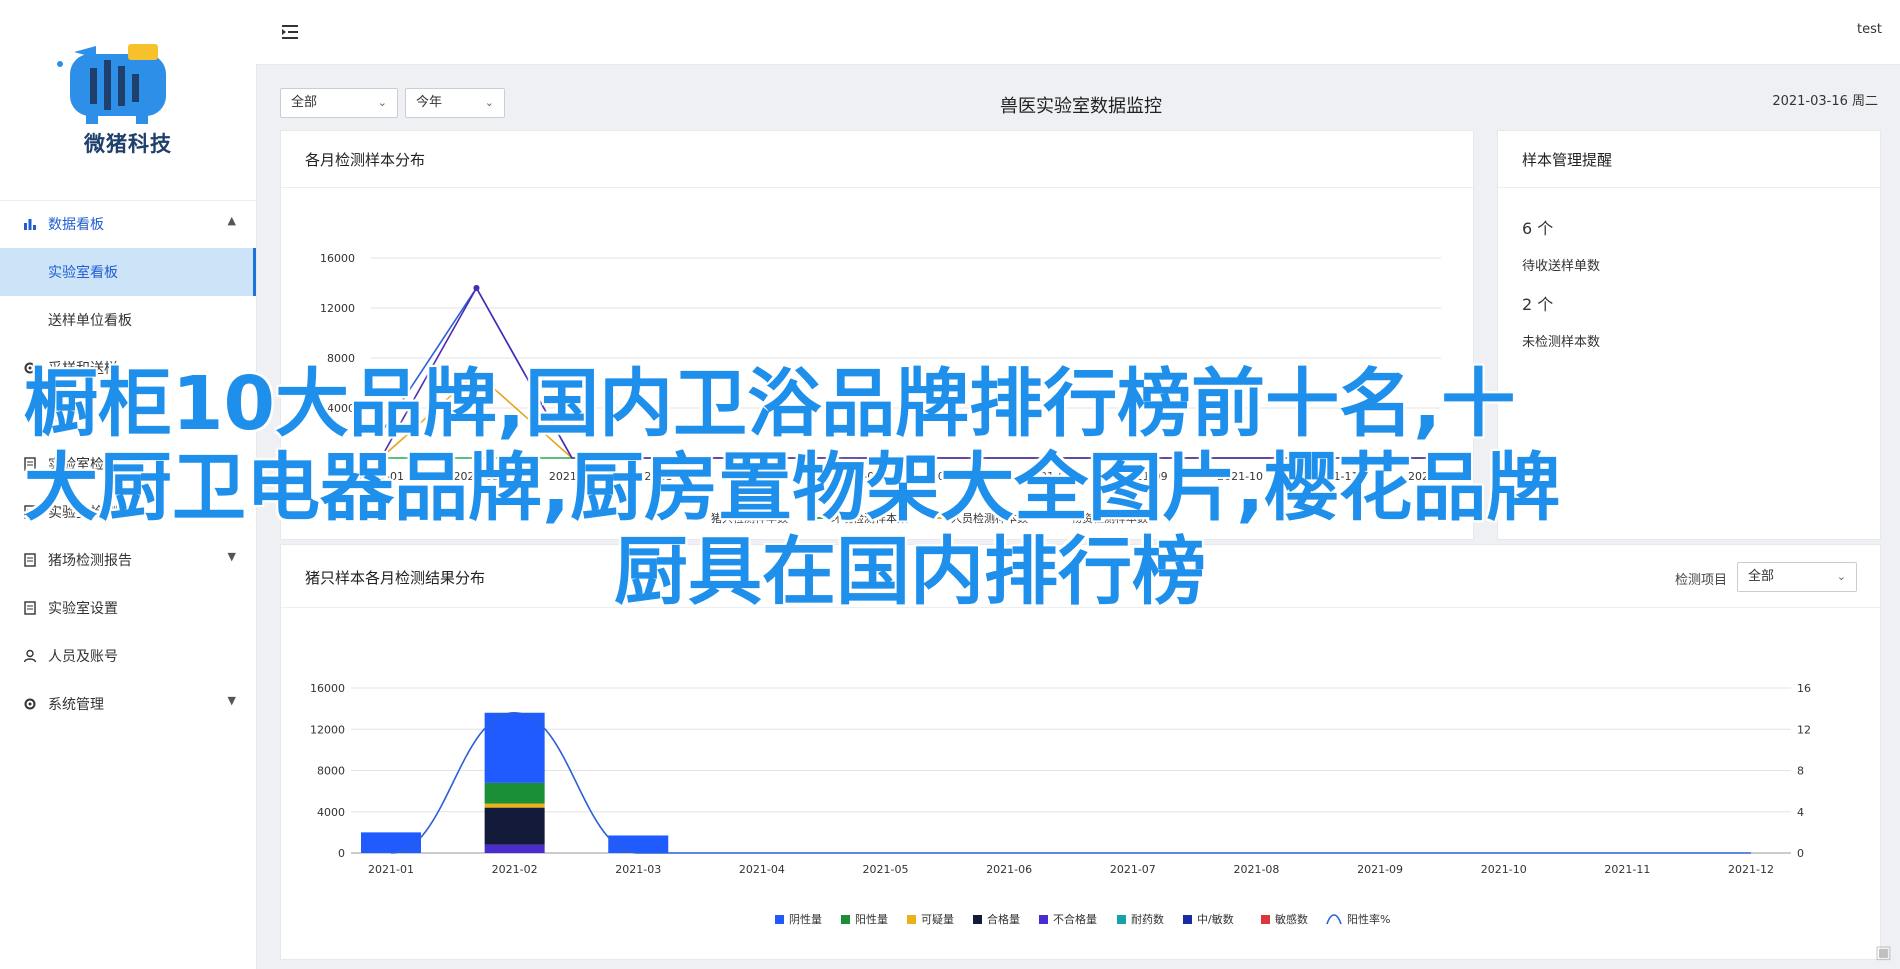  Describe the element at coordinates (30, 704) in the screenshot. I see `gear-icon` at that location.